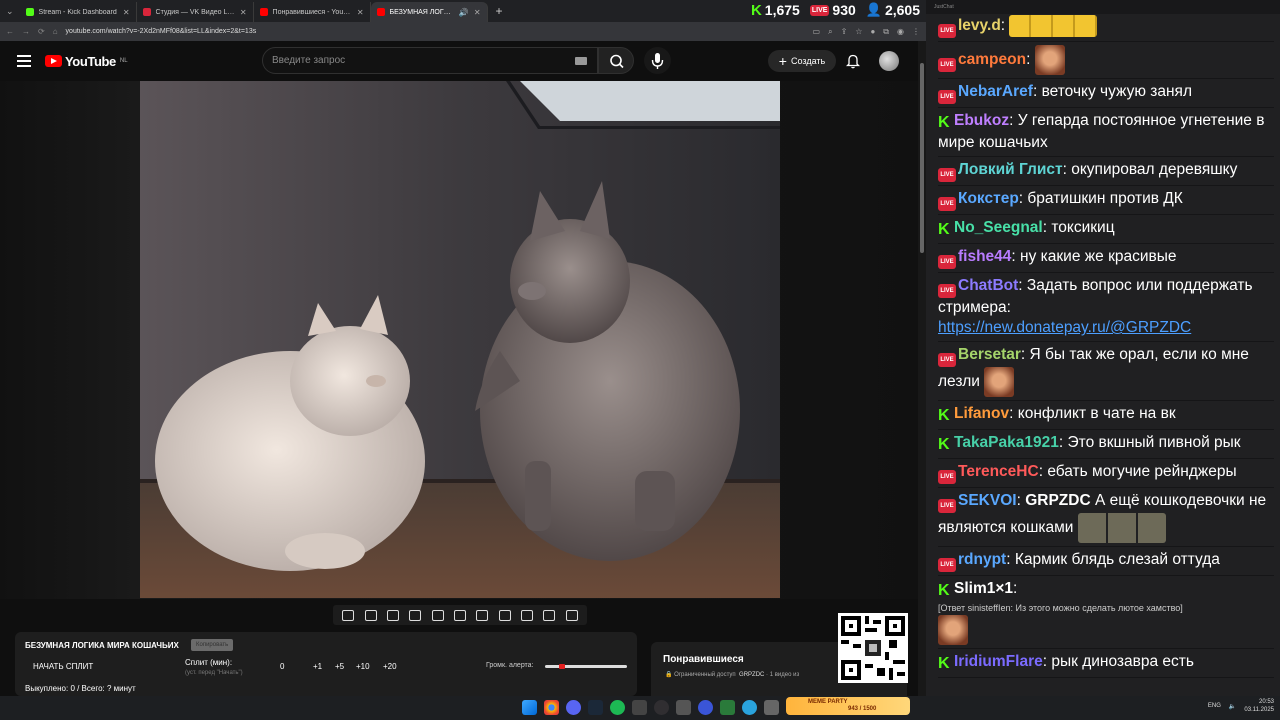 Image resolution: width=1280 pixels, height=720 pixels. I want to click on playlist-owner: GRPZDC, so click(751, 675).